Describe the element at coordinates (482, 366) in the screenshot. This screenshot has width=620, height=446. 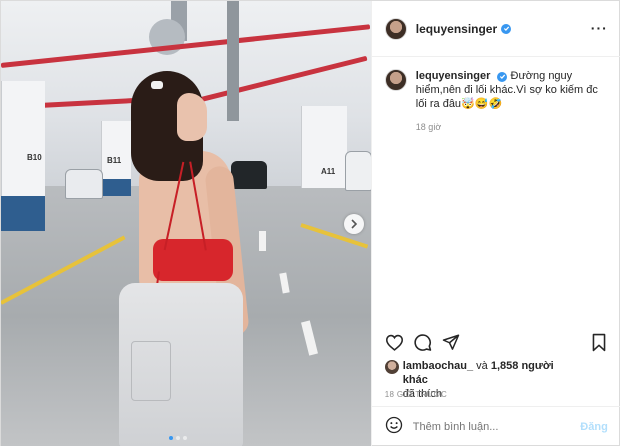
I see `likes-connector: và` at that location.